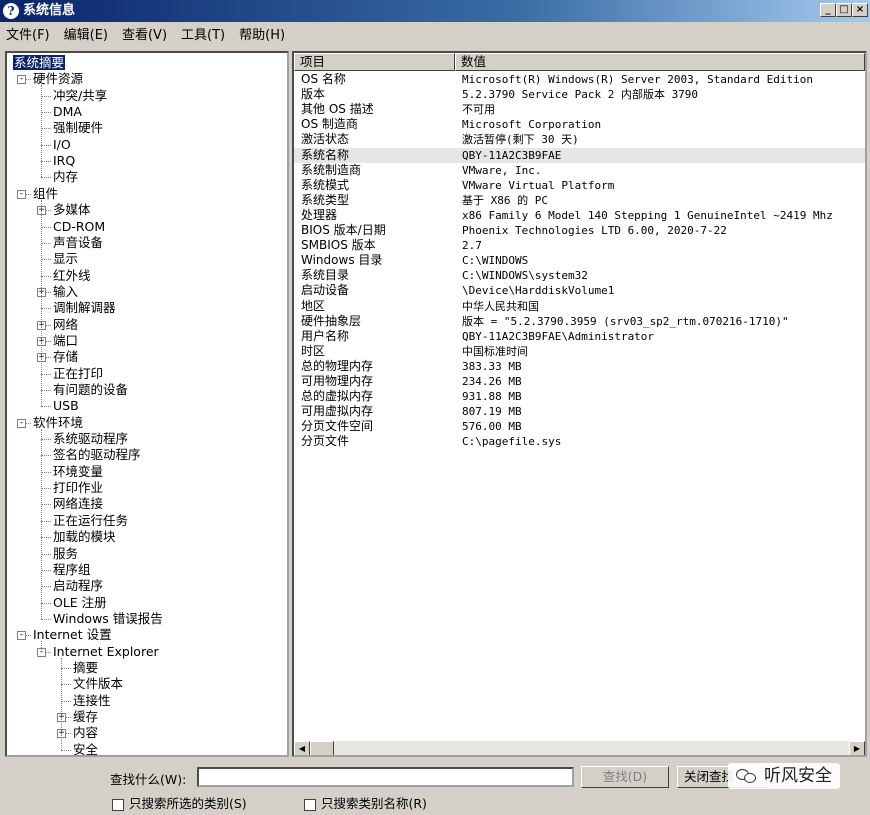  Describe the element at coordinates (85, 717) in the screenshot. I see `tree-item: 缓存` at that location.